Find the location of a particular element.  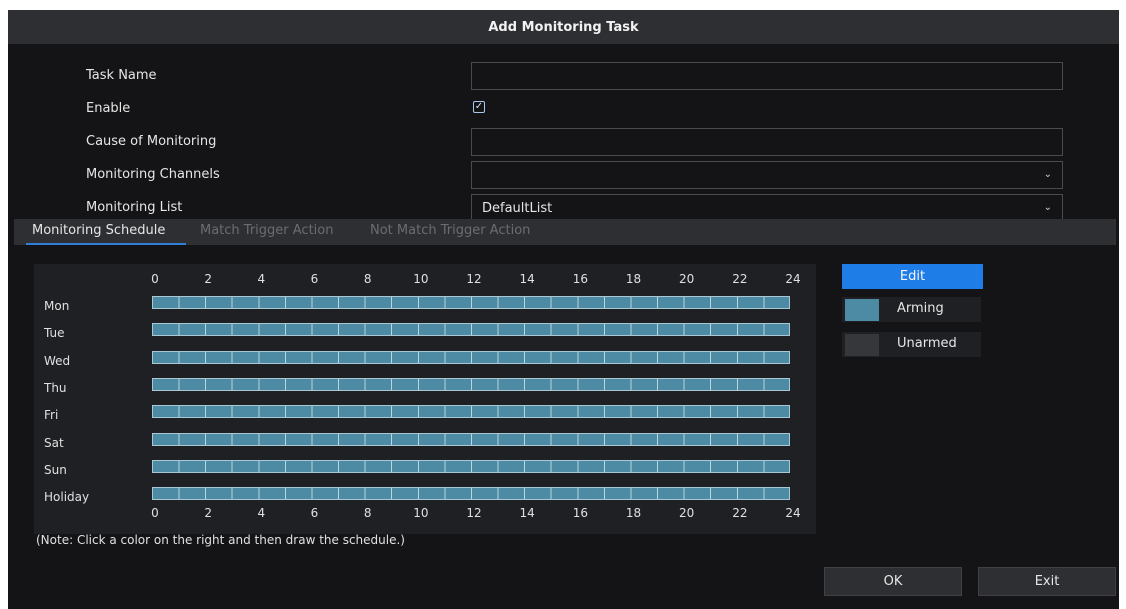

edit-button-label: Edit is located at coordinates (912, 276).